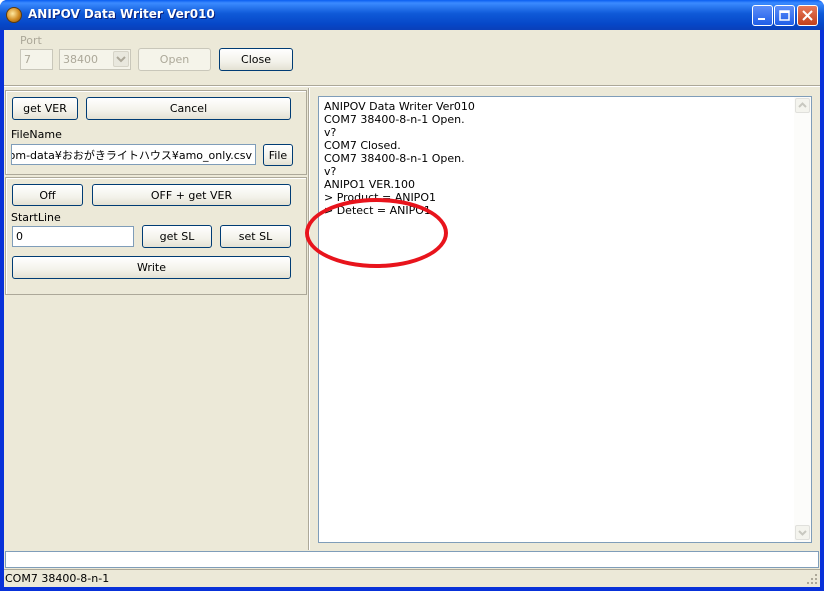 This screenshot has height=591, width=824. I want to click on log-line: ANIPOV Data Writer Ver010, so click(399, 106).